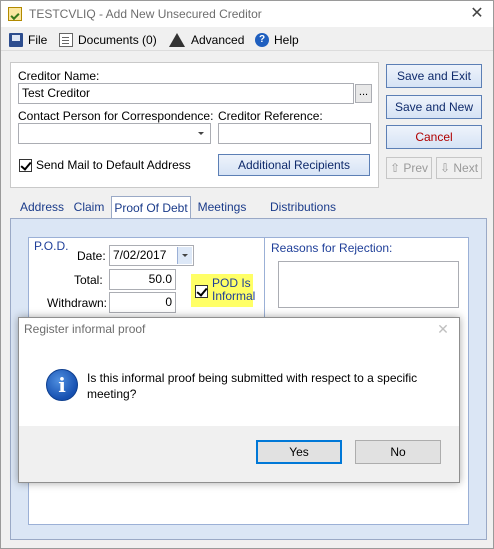 The image size is (494, 549). I want to click on tab-claim: Claim, so click(89, 207).